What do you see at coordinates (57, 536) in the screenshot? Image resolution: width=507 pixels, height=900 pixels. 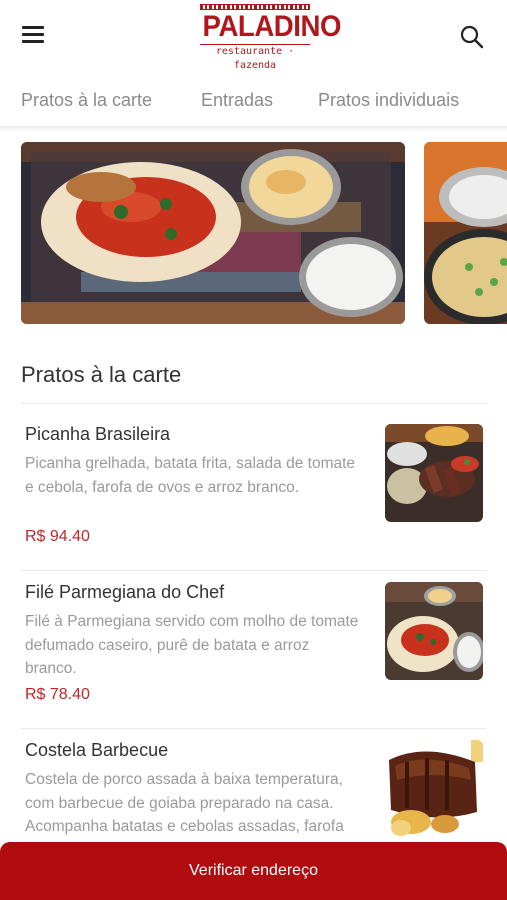 I see `item-price: R$ 94.40` at bounding box center [57, 536].